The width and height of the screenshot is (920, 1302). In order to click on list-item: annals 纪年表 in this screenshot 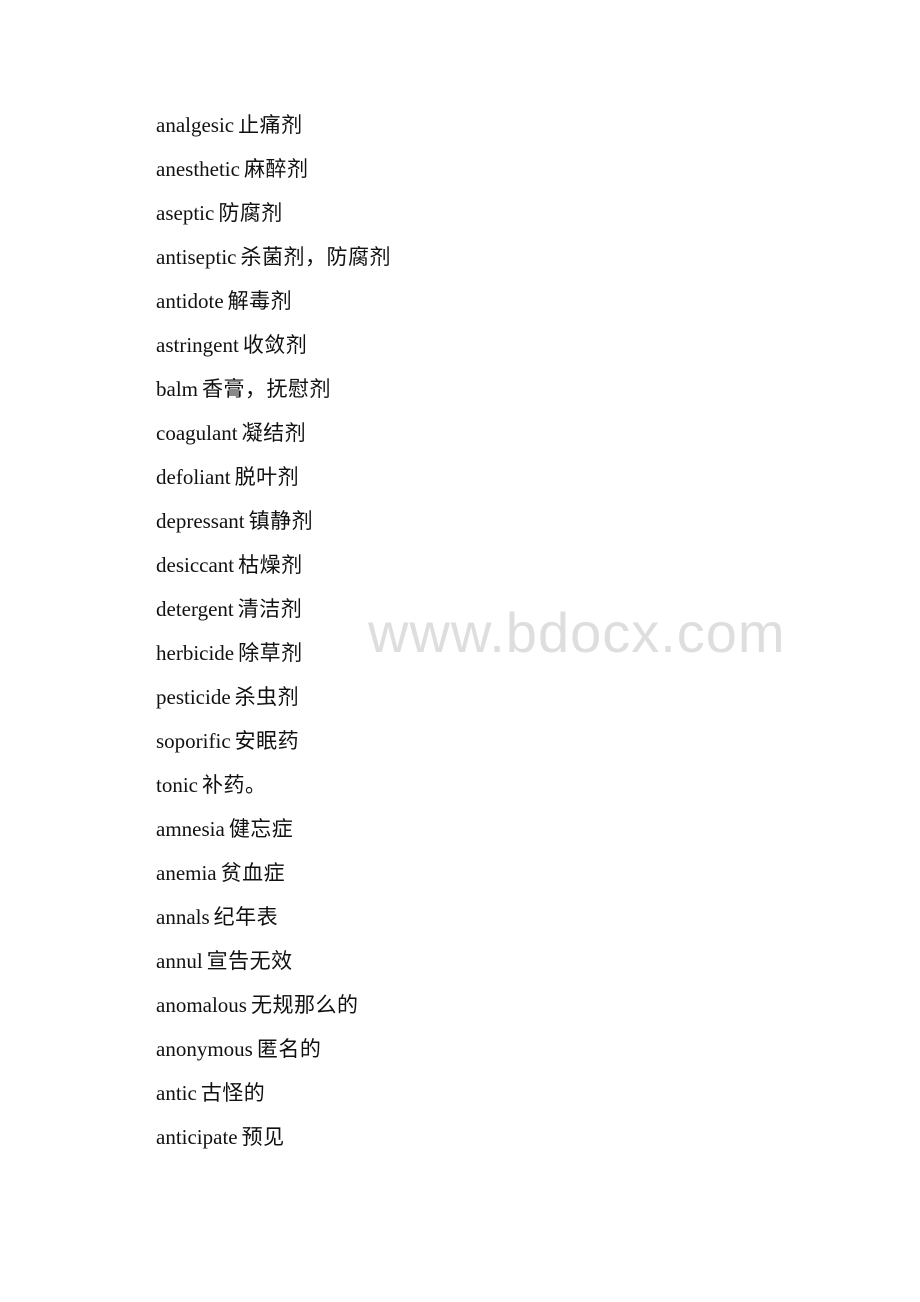, I will do `click(273, 925)`.